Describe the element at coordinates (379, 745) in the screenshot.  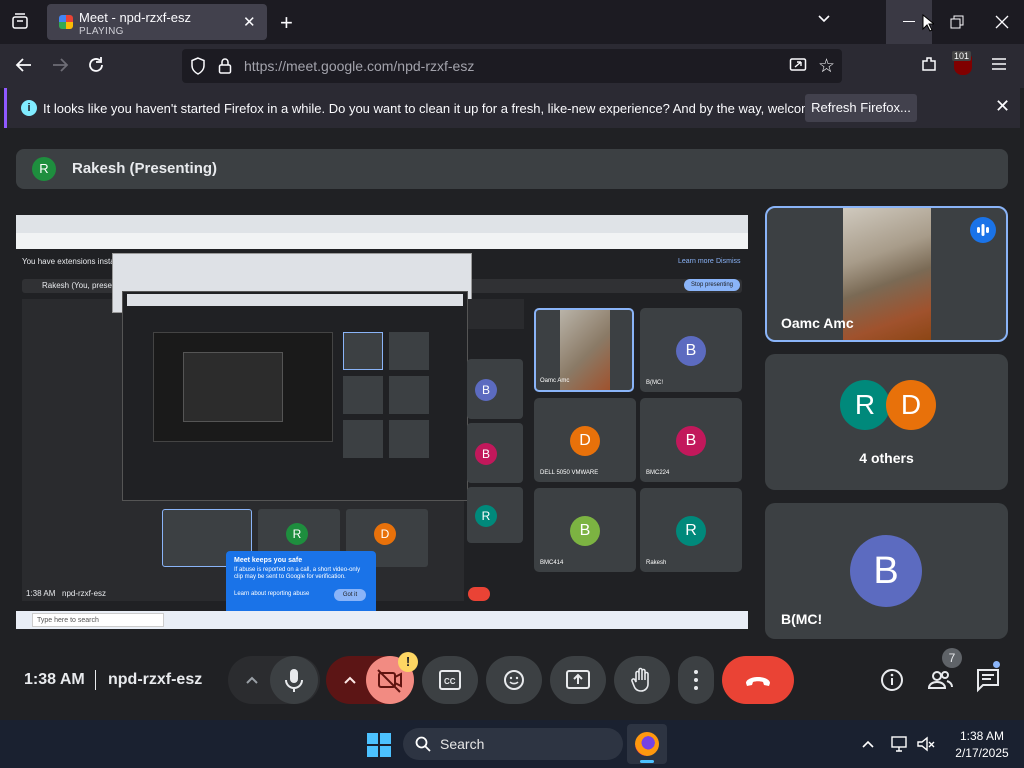
I see `windows-start-icon` at that location.